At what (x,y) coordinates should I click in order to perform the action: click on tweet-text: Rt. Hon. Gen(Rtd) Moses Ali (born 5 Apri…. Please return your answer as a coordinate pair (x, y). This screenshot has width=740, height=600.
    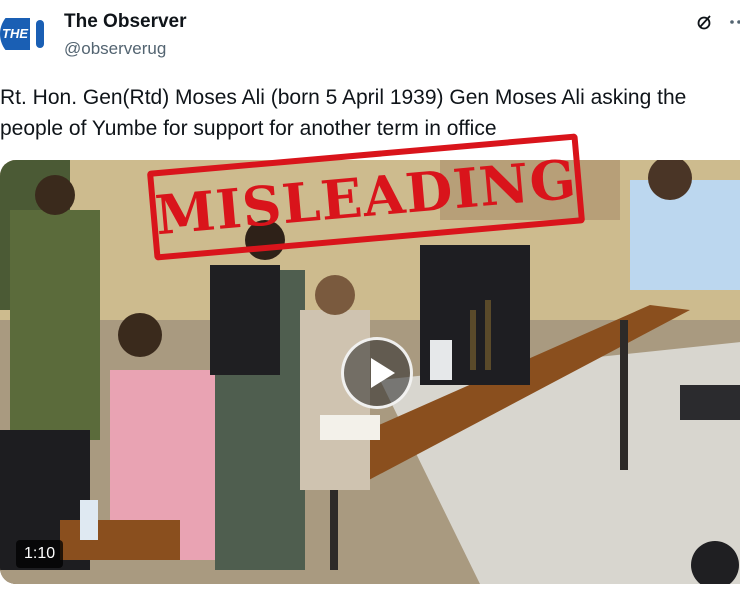
    Looking at the image, I should click on (370, 113).